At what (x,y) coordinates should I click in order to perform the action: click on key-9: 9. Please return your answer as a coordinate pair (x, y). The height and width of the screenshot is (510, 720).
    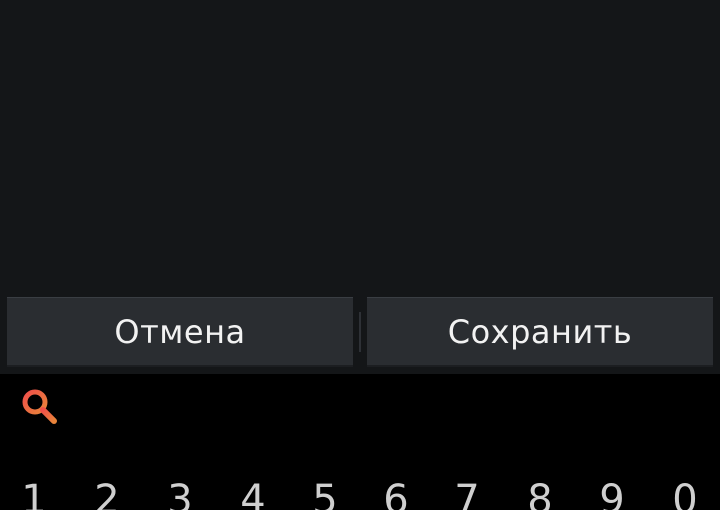
    Looking at the image, I should click on (612, 495).